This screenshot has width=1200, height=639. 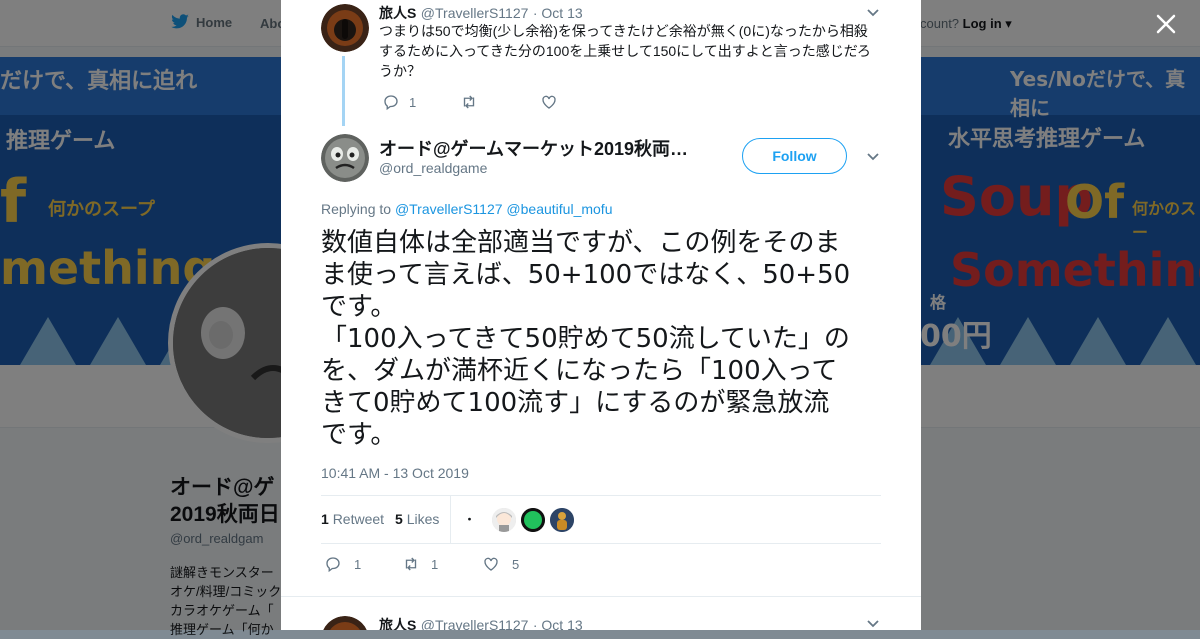 I want to click on parent-like-button, so click(x=553, y=102).